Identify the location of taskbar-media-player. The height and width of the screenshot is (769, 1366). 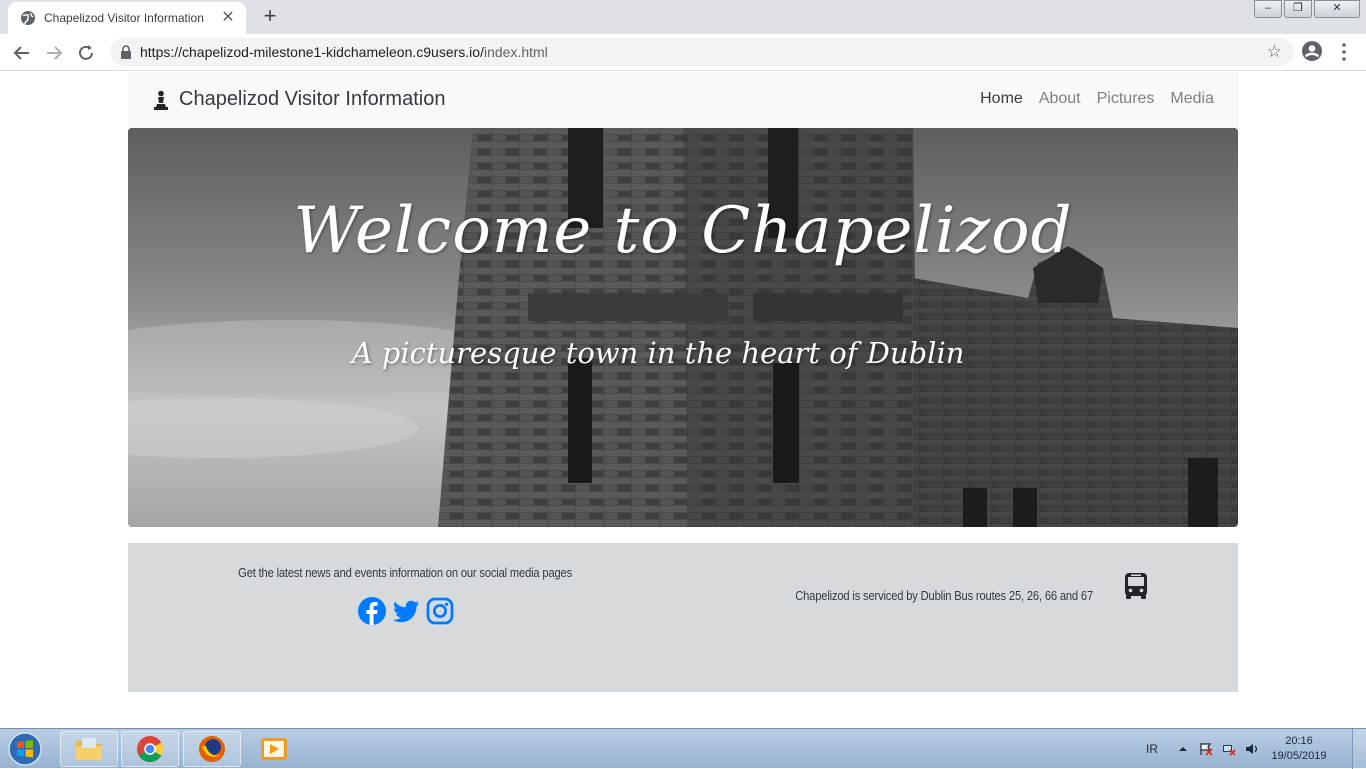
(274, 749).